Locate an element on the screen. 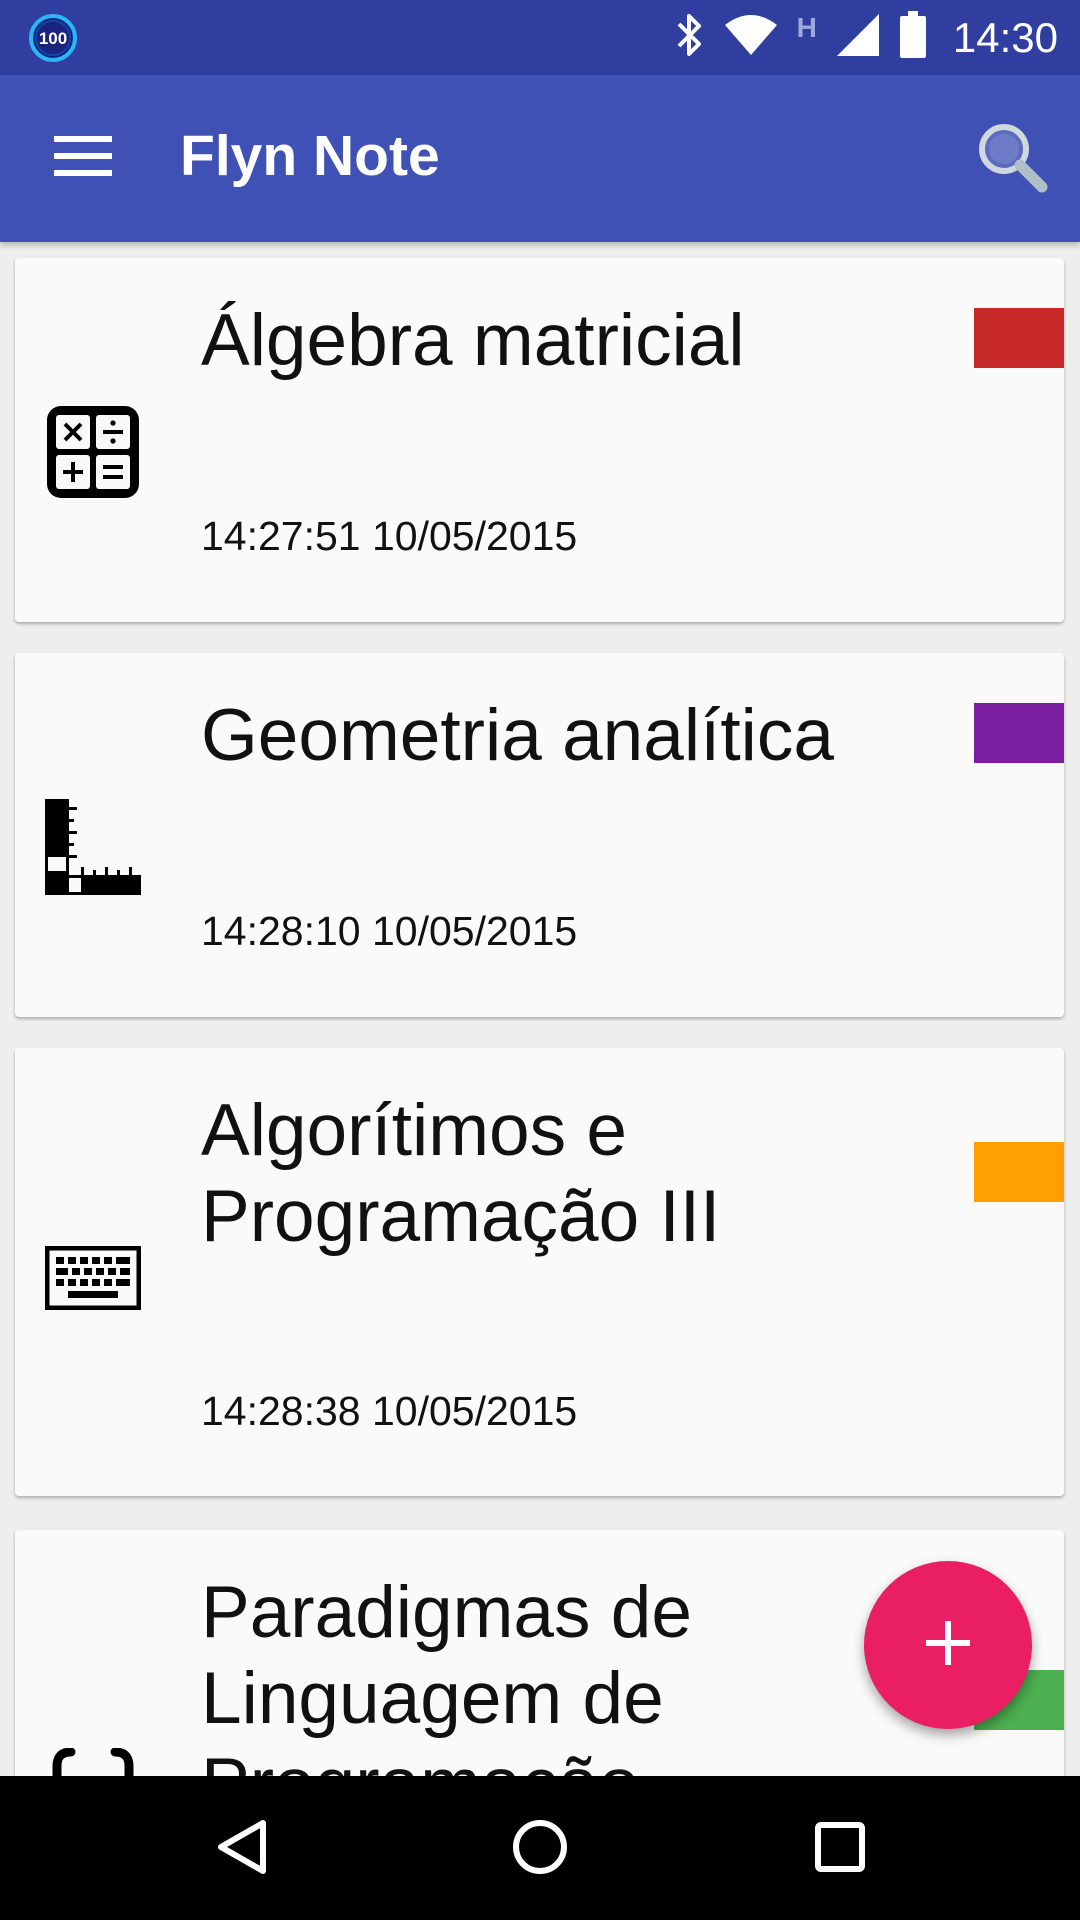 The image size is (1080, 1920). plus-icon is located at coordinates (948, 1645).